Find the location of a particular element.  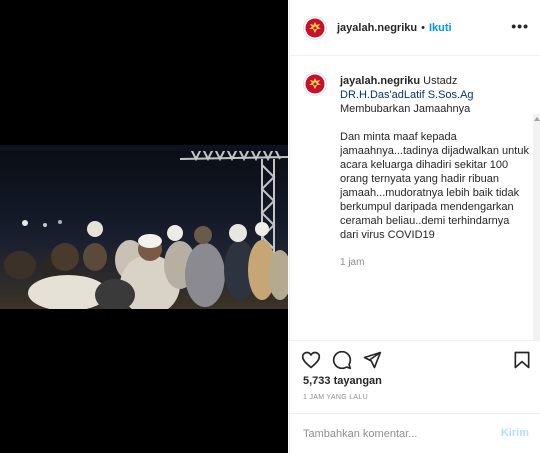

comment-icon is located at coordinates (342, 360).